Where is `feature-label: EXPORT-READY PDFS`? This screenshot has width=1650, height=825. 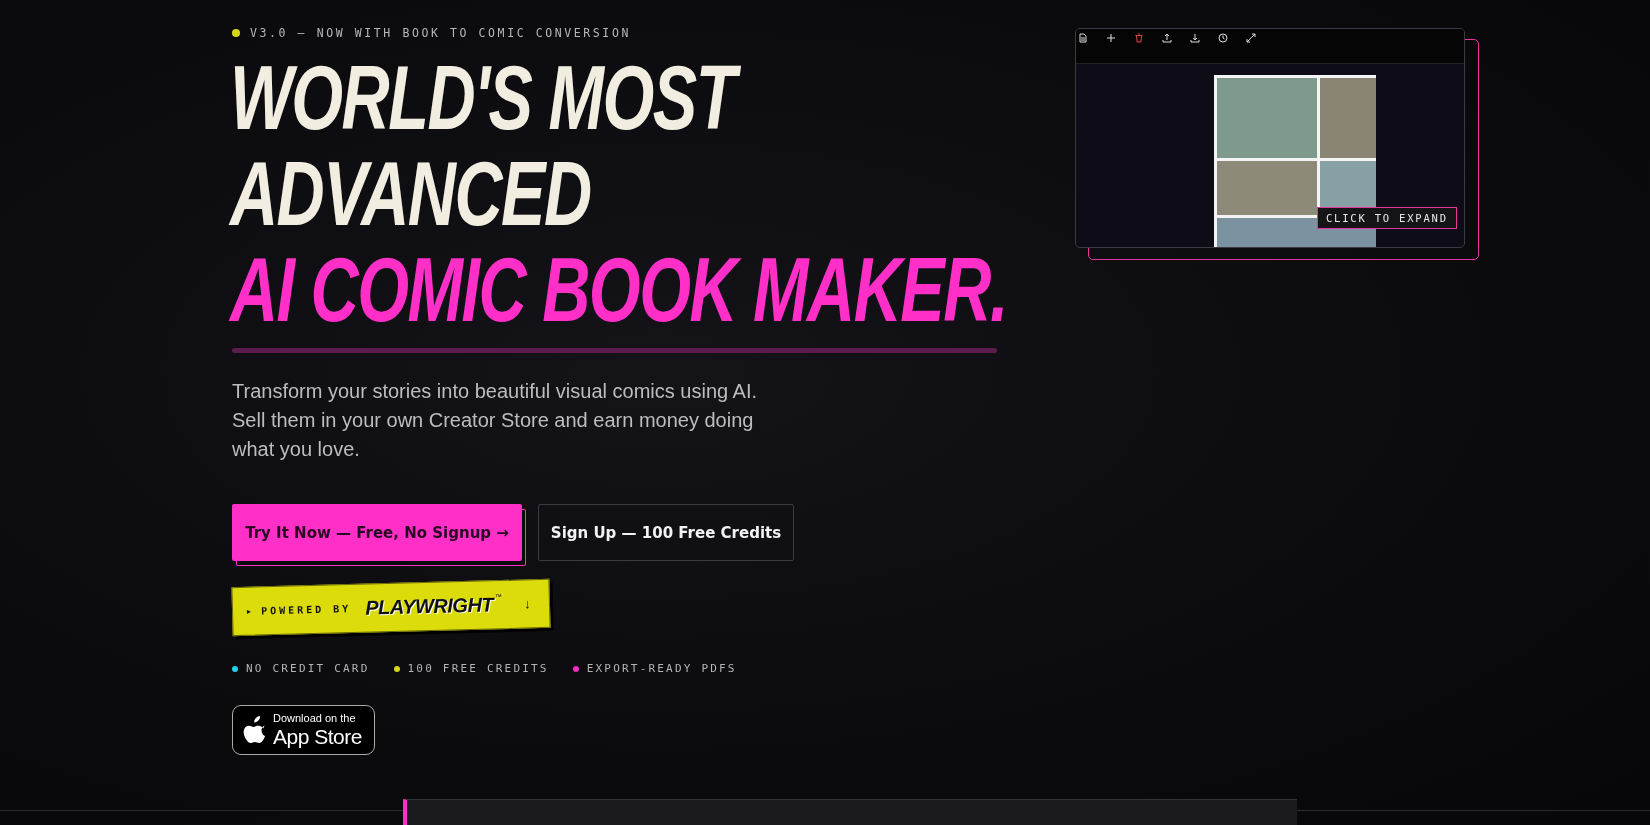 feature-label: EXPORT-READY PDFS is located at coordinates (661, 668).